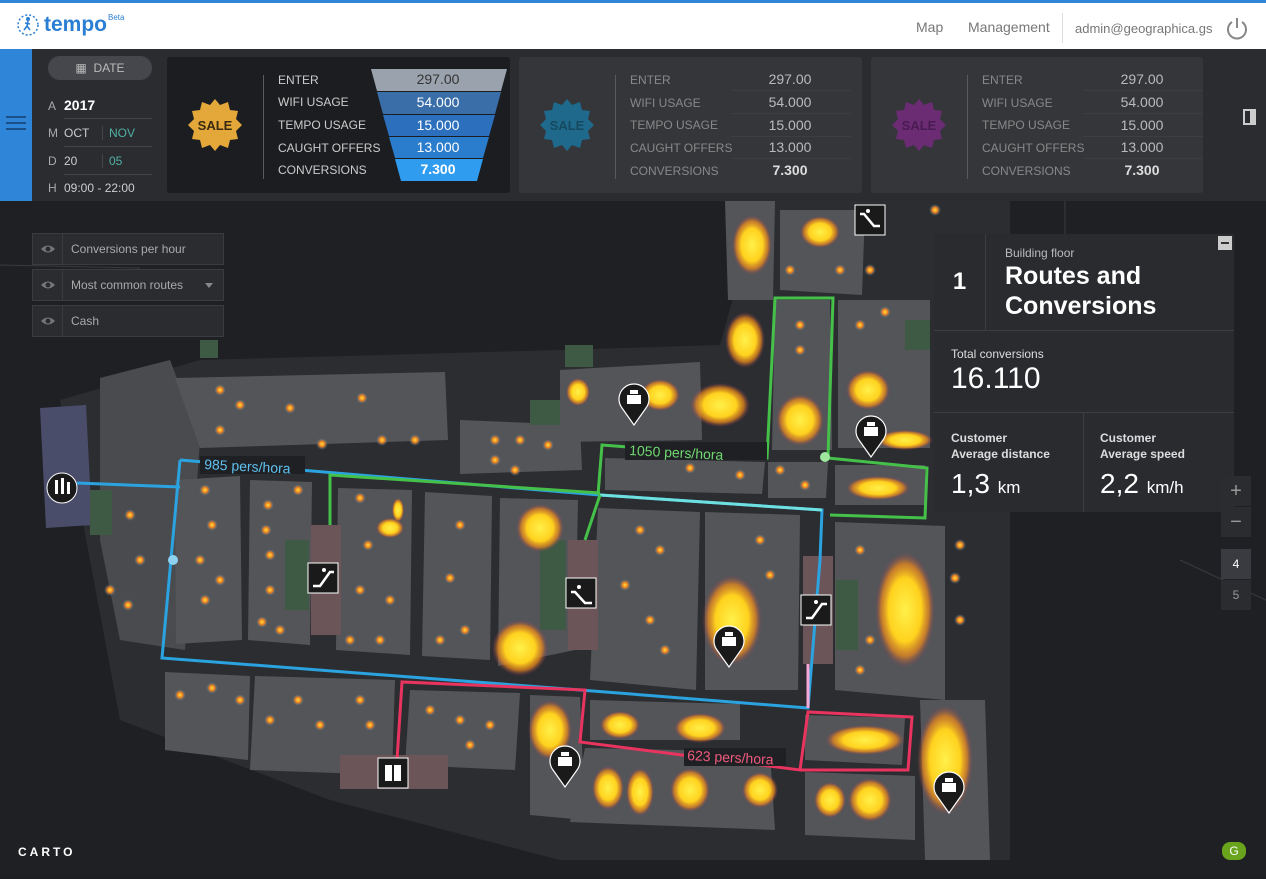  Describe the element at coordinates (66, 466) in the screenshot. I see `room-block` at that location.